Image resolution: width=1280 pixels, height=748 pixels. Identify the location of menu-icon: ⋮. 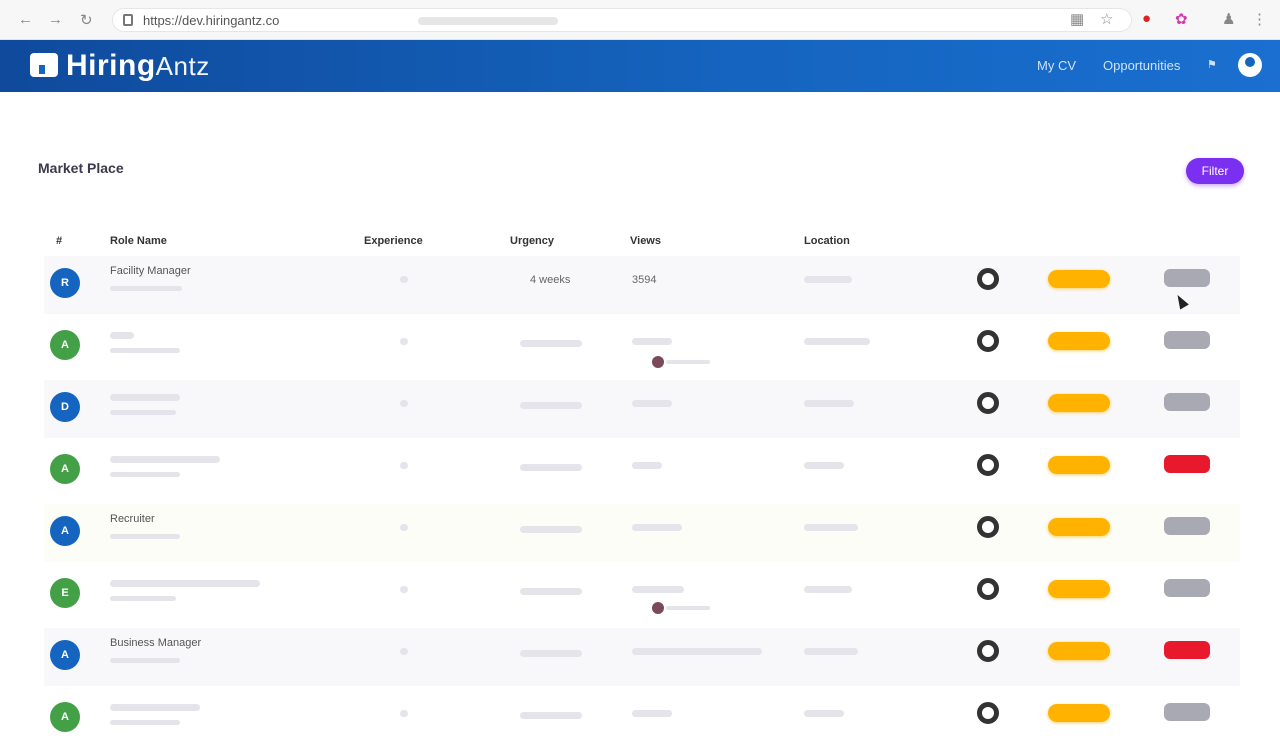
(1259, 19).